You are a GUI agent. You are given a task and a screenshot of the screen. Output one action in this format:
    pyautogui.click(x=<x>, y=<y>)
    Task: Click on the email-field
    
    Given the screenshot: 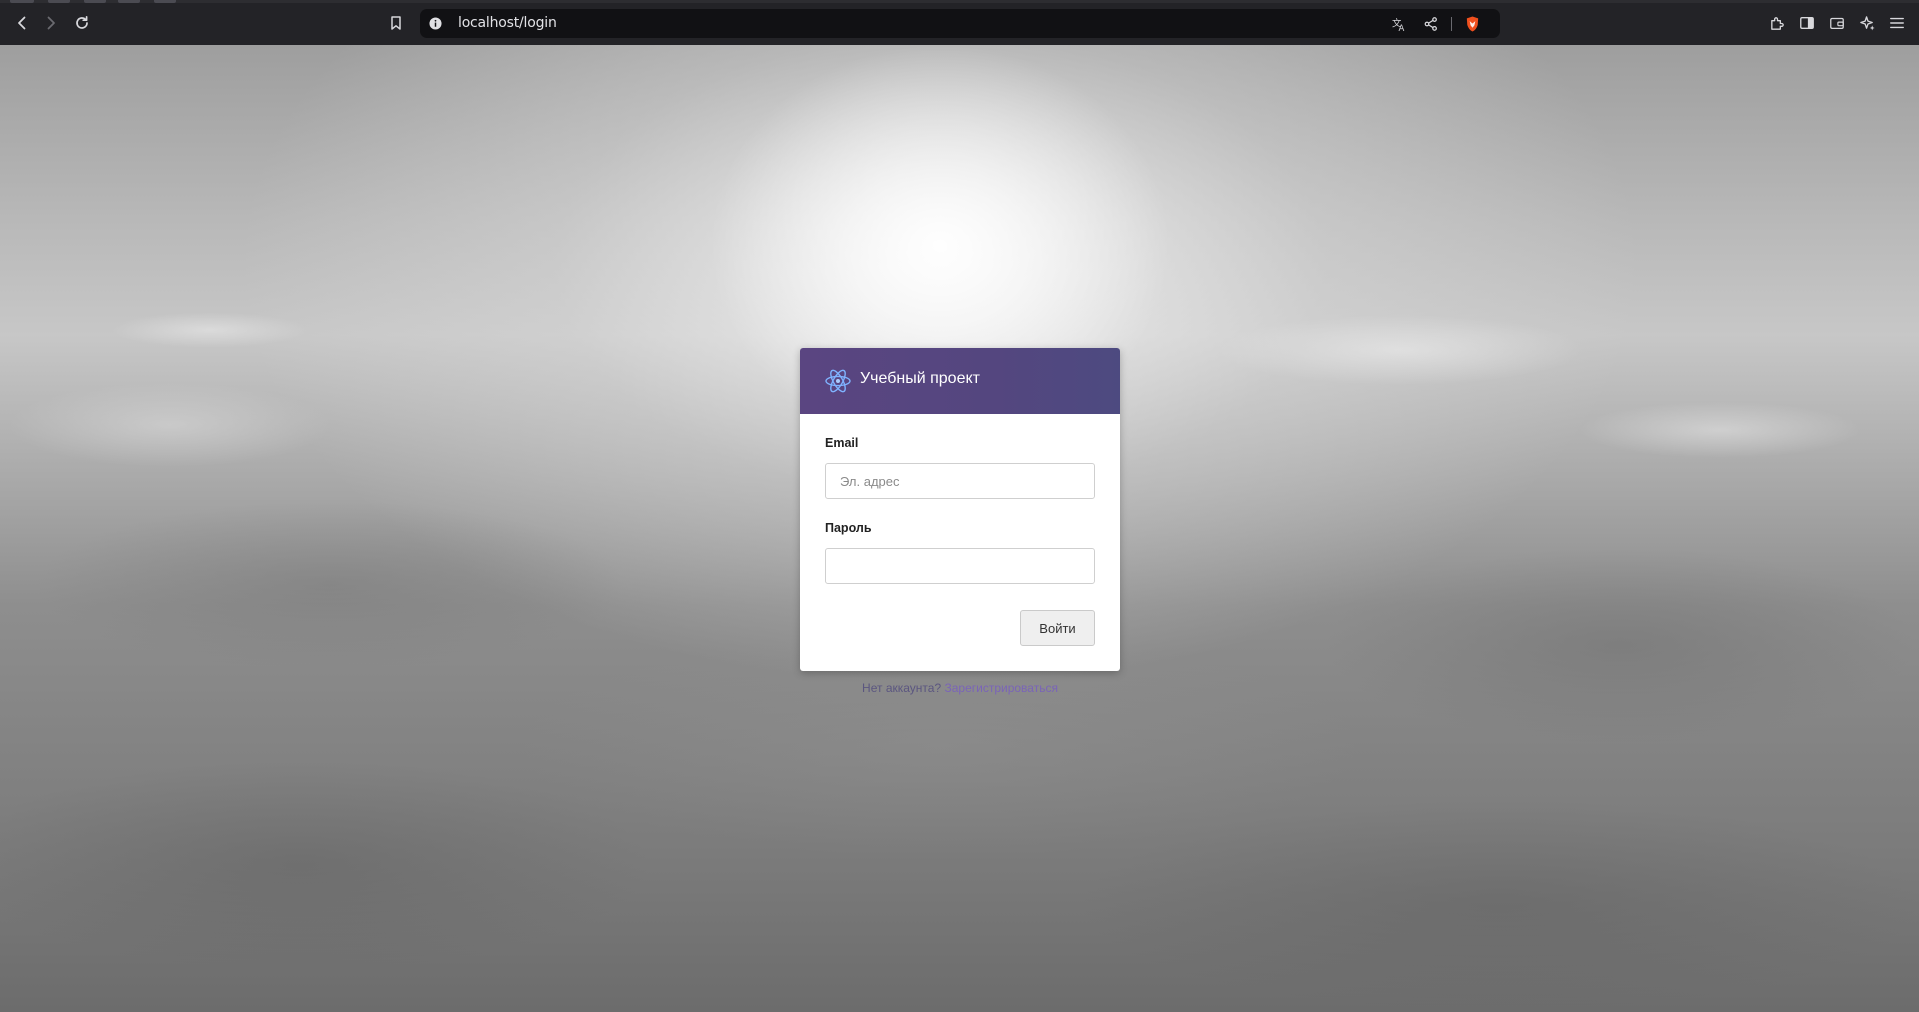 What is the action you would take?
    pyautogui.click(x=960, y=481)
    